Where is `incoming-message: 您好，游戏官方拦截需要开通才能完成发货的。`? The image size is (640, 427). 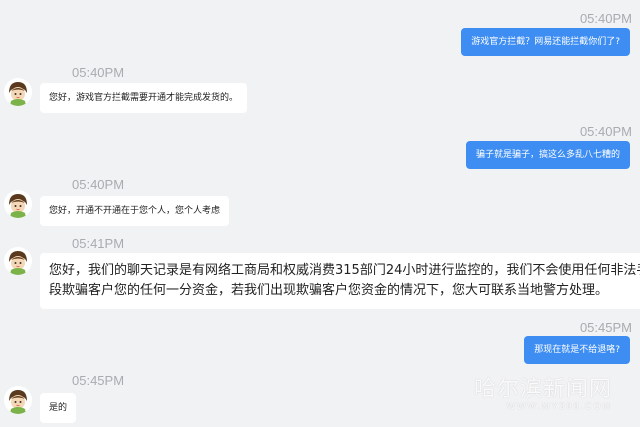
incoming-message: 您好，游戏官方拦截需要开通才能完成发货的。 is located at coordinates (144, 98).